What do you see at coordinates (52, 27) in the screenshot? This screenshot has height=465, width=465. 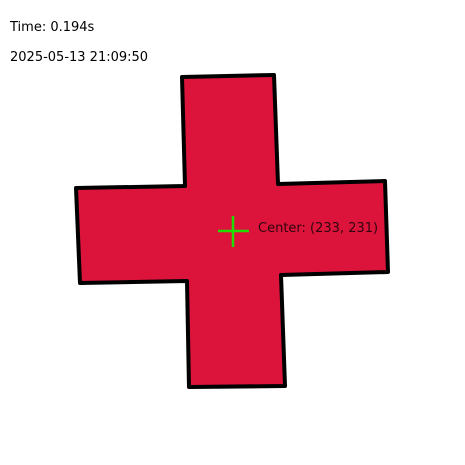 I see `time-label: Time: 0.194s` at bounding box center [52, 27].